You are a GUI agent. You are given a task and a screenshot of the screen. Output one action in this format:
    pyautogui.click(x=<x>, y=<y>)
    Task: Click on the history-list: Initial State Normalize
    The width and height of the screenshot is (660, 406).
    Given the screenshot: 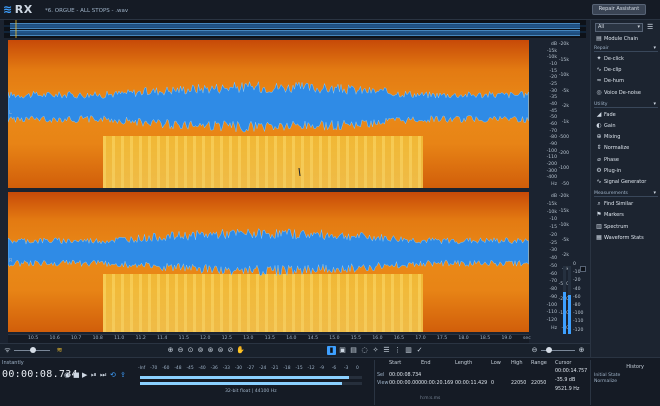 What is the action you would take?
    pyautogui.click(x=624, y=379)
    